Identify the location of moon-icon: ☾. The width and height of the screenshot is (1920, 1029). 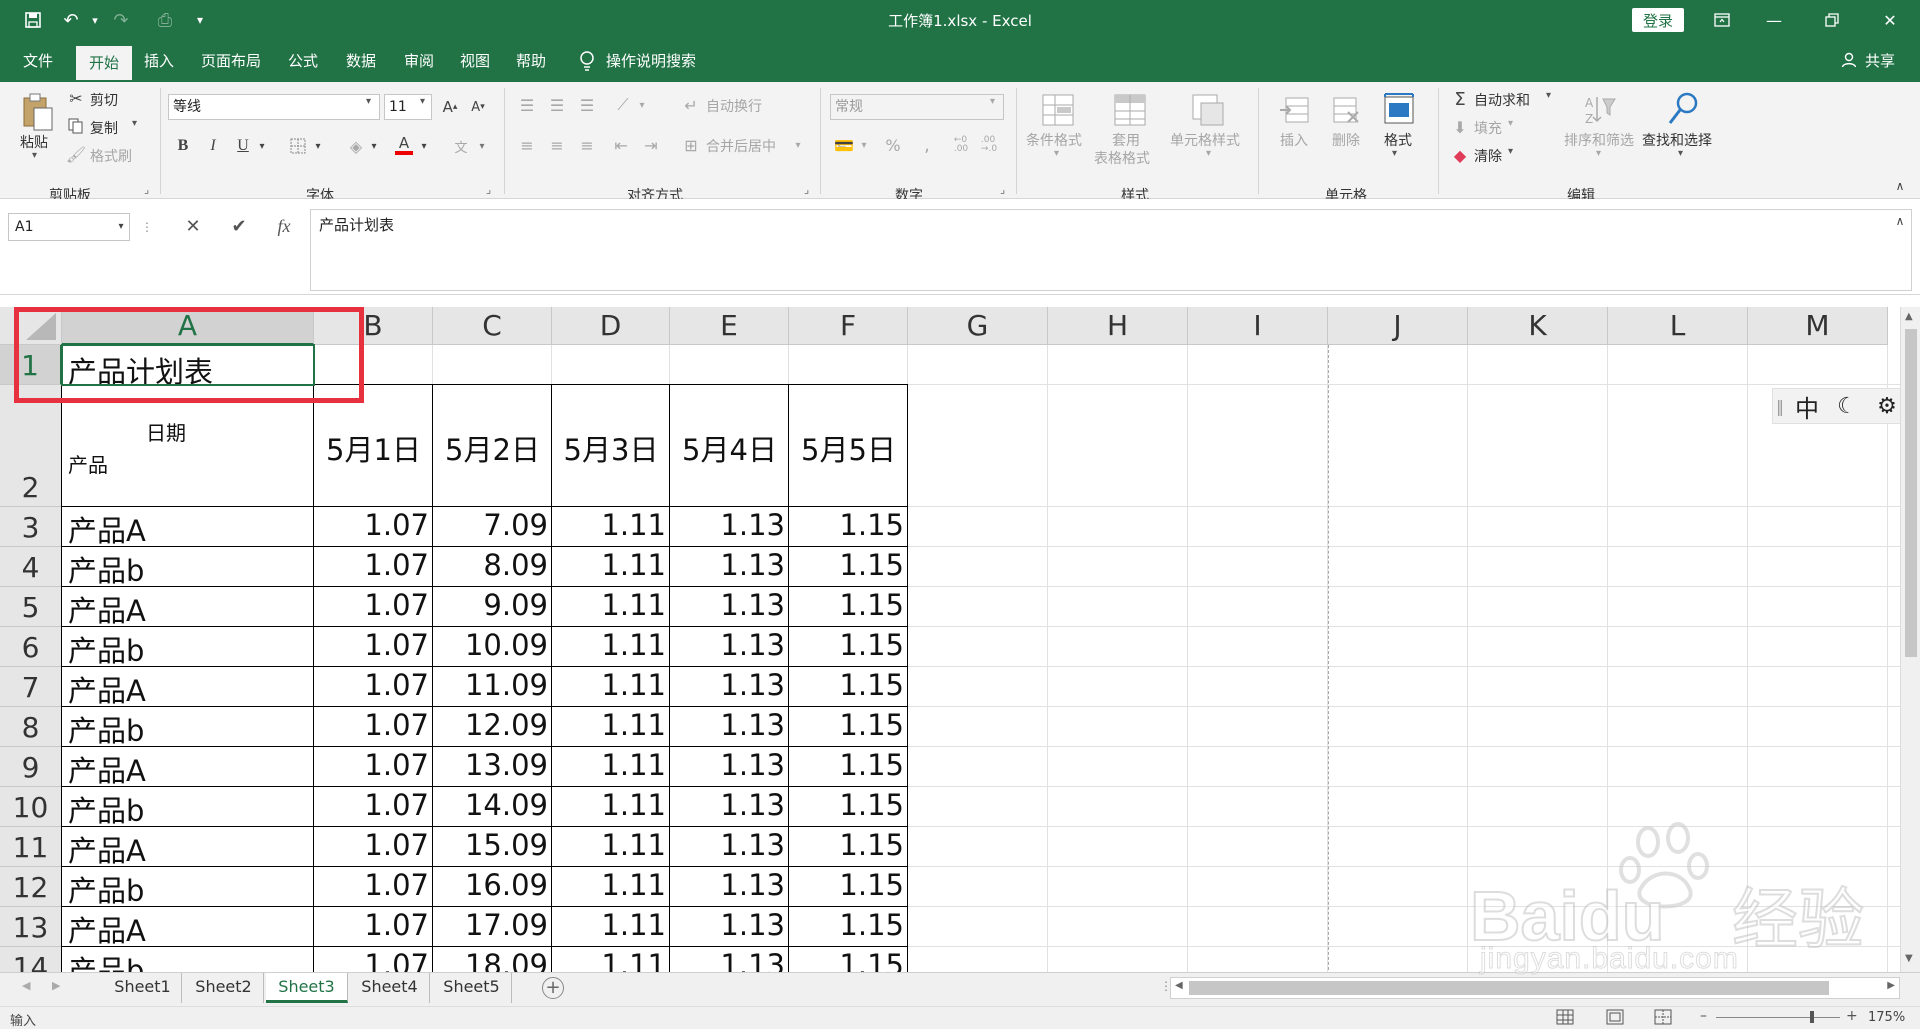
(1847, 406).